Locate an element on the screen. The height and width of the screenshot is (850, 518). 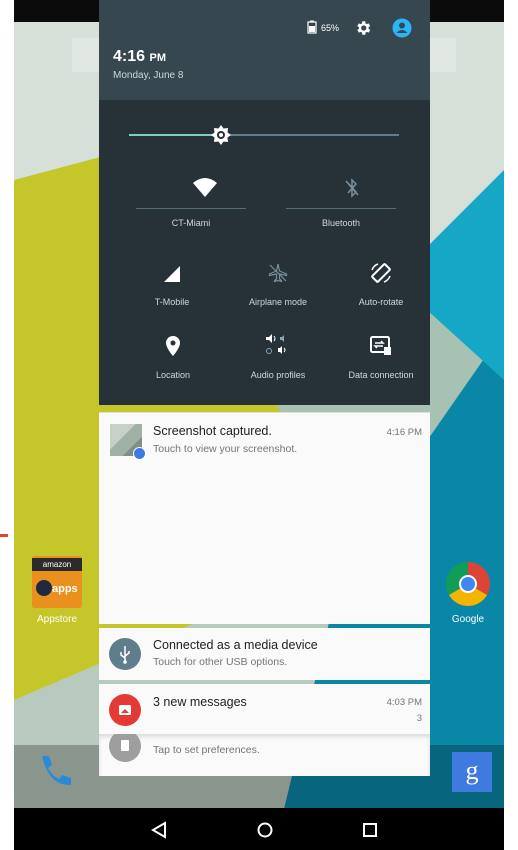
notification-messages: 3 new messages 4:03 PM 3 is located at coordinates (264, 709).